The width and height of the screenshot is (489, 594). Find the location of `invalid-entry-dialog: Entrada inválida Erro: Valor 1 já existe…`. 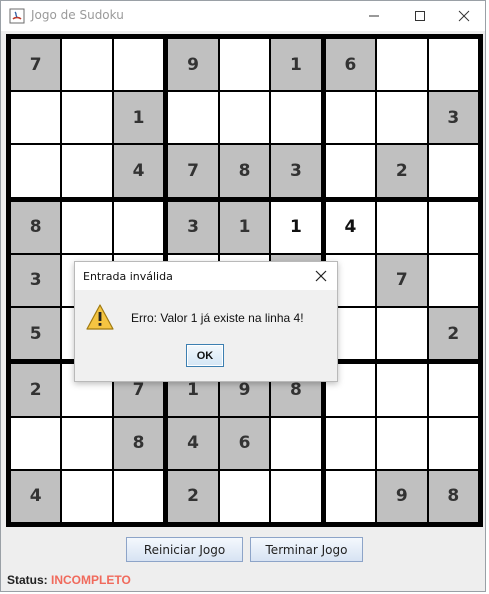

invalid-entry-dialog: Entrada inválida Erro: Valor 1 já existe… is located at coordinates (206, 321).